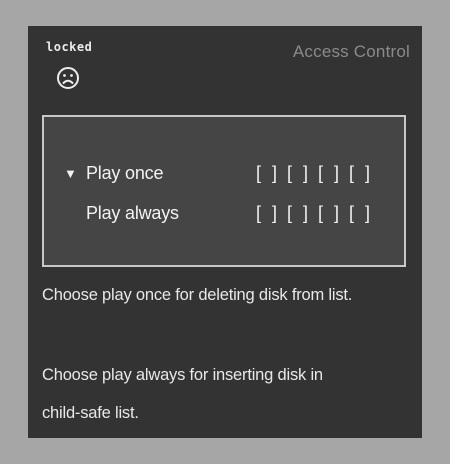 The image size is (450, 464). What do you see at coordinates (69, 47) in the screenshot?
I see `lock-status-label: locked` at bounding box center [69, 47].